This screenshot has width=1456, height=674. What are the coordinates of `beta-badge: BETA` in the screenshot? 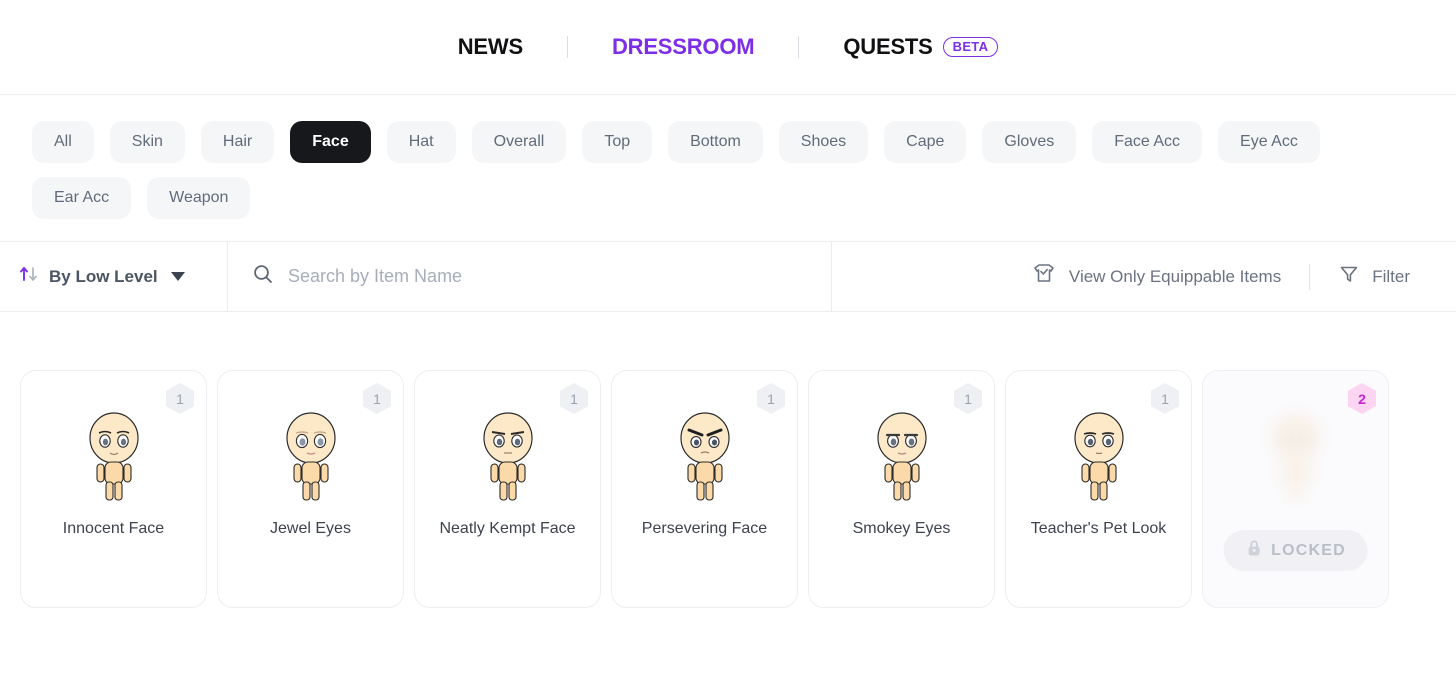 It's located at (970, 47).